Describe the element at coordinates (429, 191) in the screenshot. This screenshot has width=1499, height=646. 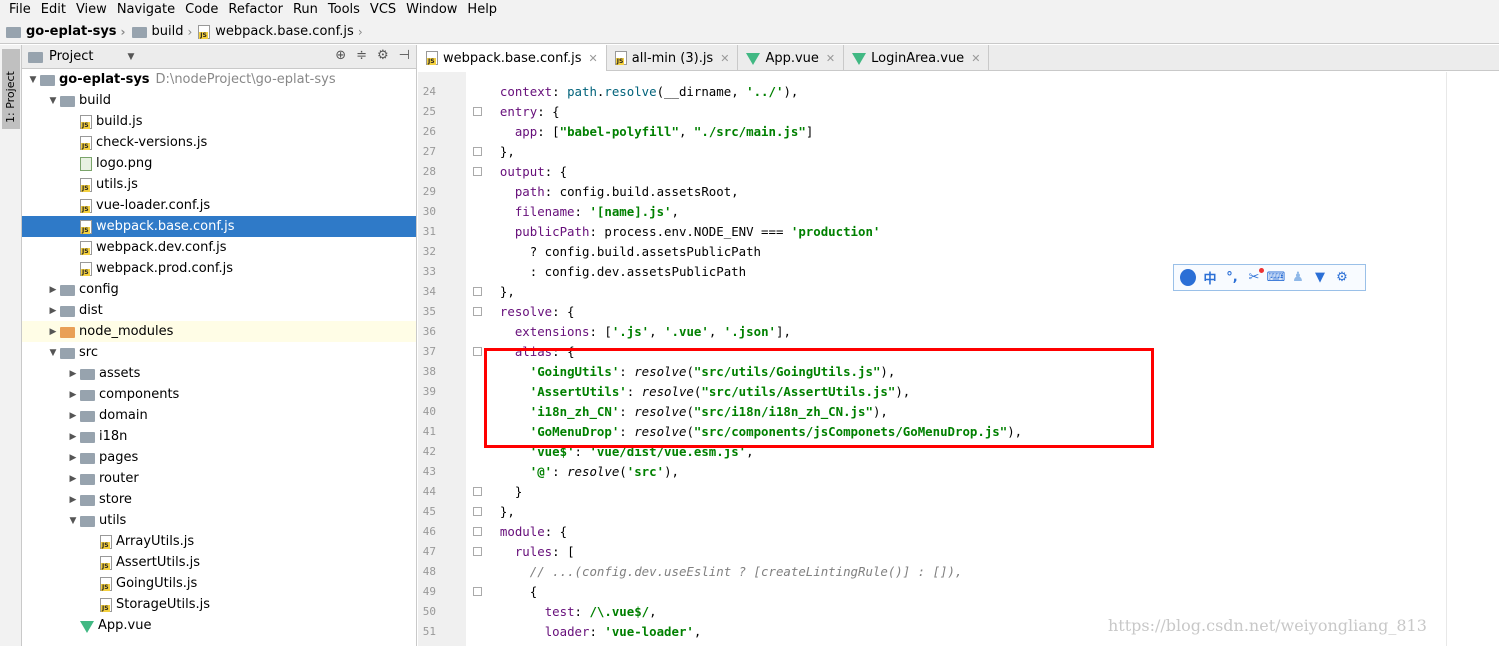
I see `line-number: 29` at that location.